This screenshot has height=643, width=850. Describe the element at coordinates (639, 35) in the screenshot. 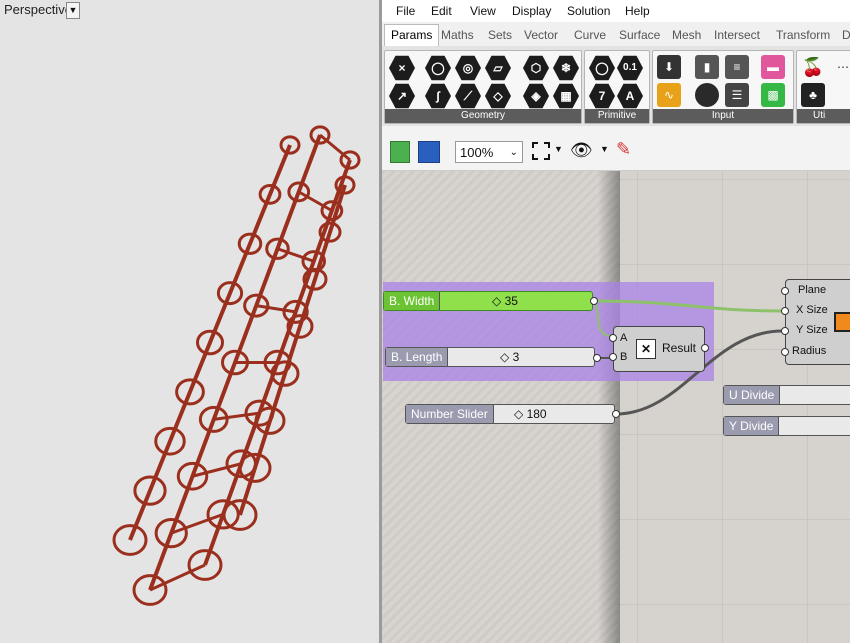

I see `tab-surface: Surface` at that location.